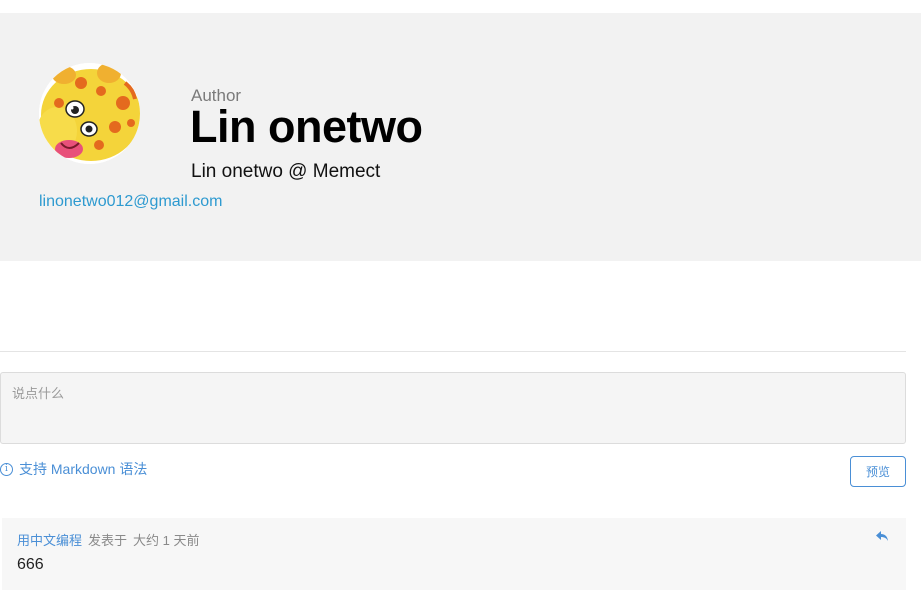 The image size is (921, 603). What do you see at coordinates (454, 554) in the screenshot?
I see `comment-item: 用中文编程 发表于 大约 1 天前 666` at bounding box center [454, 554].